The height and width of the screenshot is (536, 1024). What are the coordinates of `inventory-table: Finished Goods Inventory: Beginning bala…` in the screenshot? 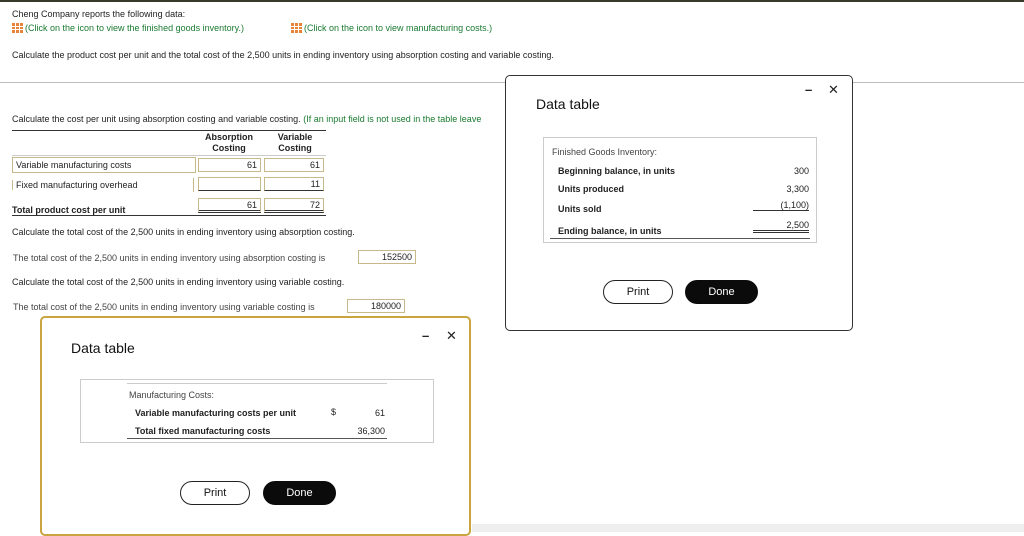 It's located at (680, 190).